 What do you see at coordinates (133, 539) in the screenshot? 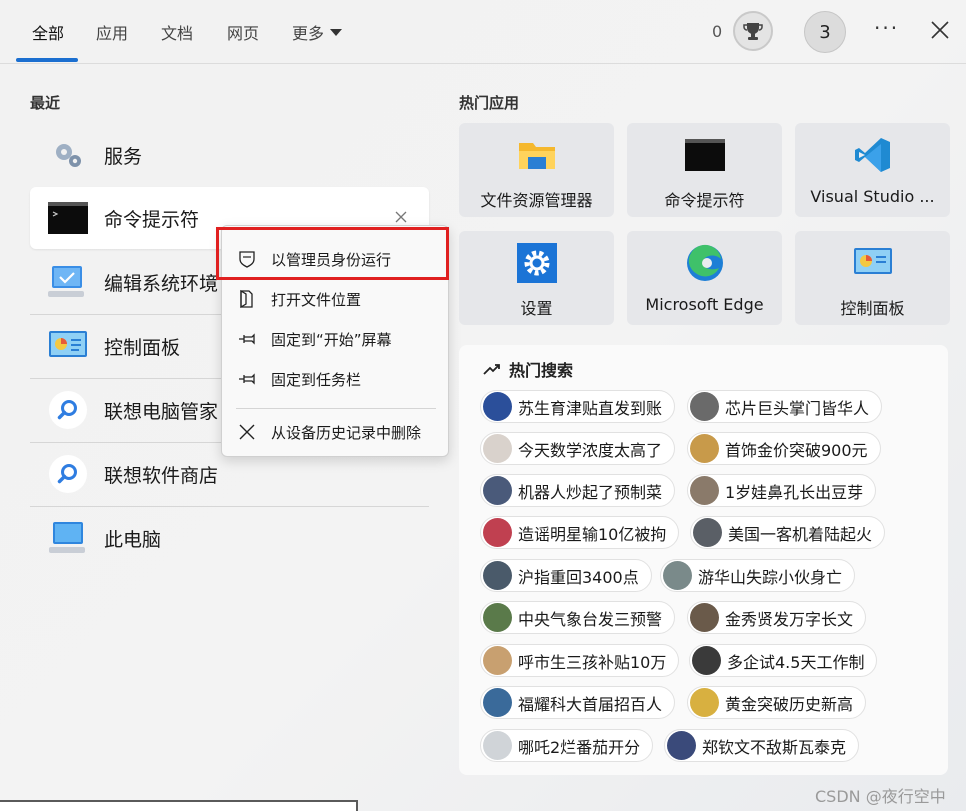
I see `recent-item-label: 此电脑` at bounding box center [133, 539].